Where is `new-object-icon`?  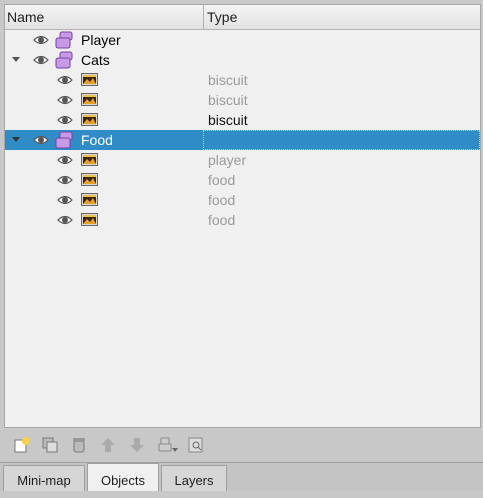
new-object-icon is located at coordinates (22, 445).